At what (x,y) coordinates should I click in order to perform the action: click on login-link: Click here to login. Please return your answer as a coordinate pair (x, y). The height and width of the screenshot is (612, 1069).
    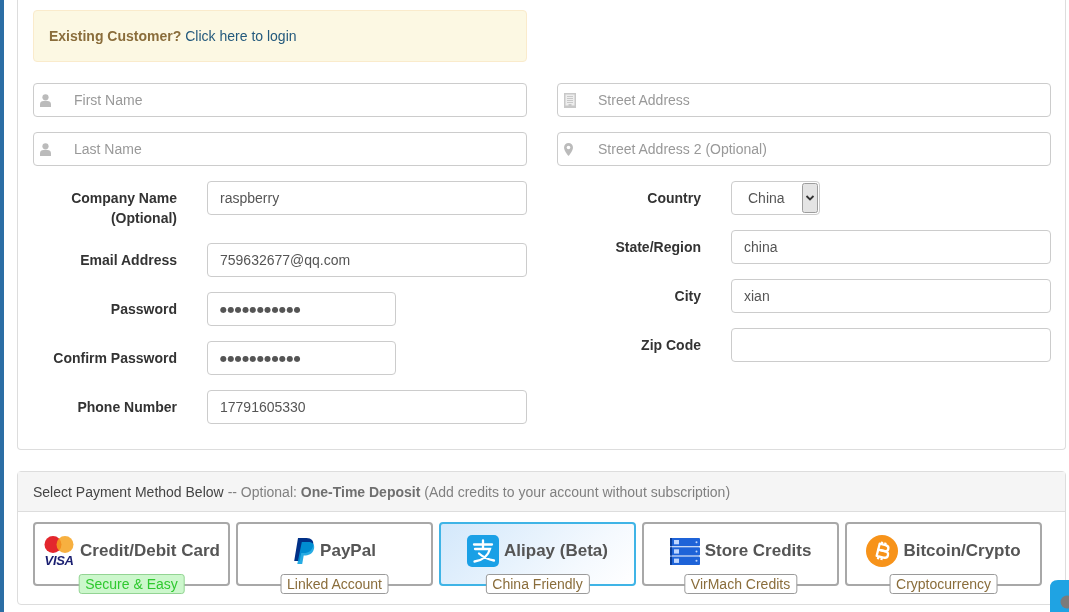
    Looking at the image, I should click on (241, 36).